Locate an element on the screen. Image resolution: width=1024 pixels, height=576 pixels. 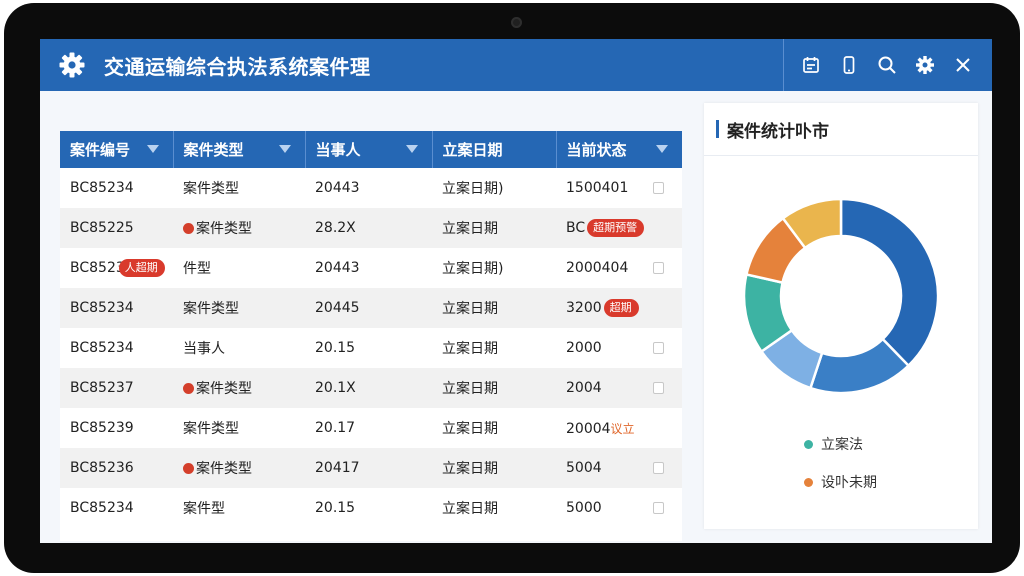
table-row: BC85234 案件型 20.15 立案日期 5000 is located at coordinates (371, 508).